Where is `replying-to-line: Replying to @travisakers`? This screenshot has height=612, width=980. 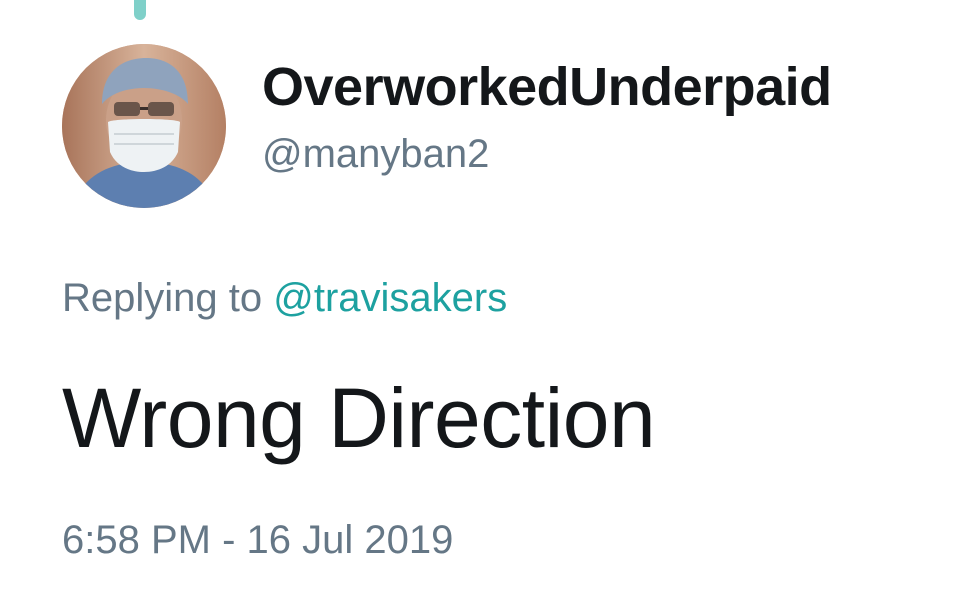 replying-to-line: Replying to @travisakers is located at coordinates (284, 298).